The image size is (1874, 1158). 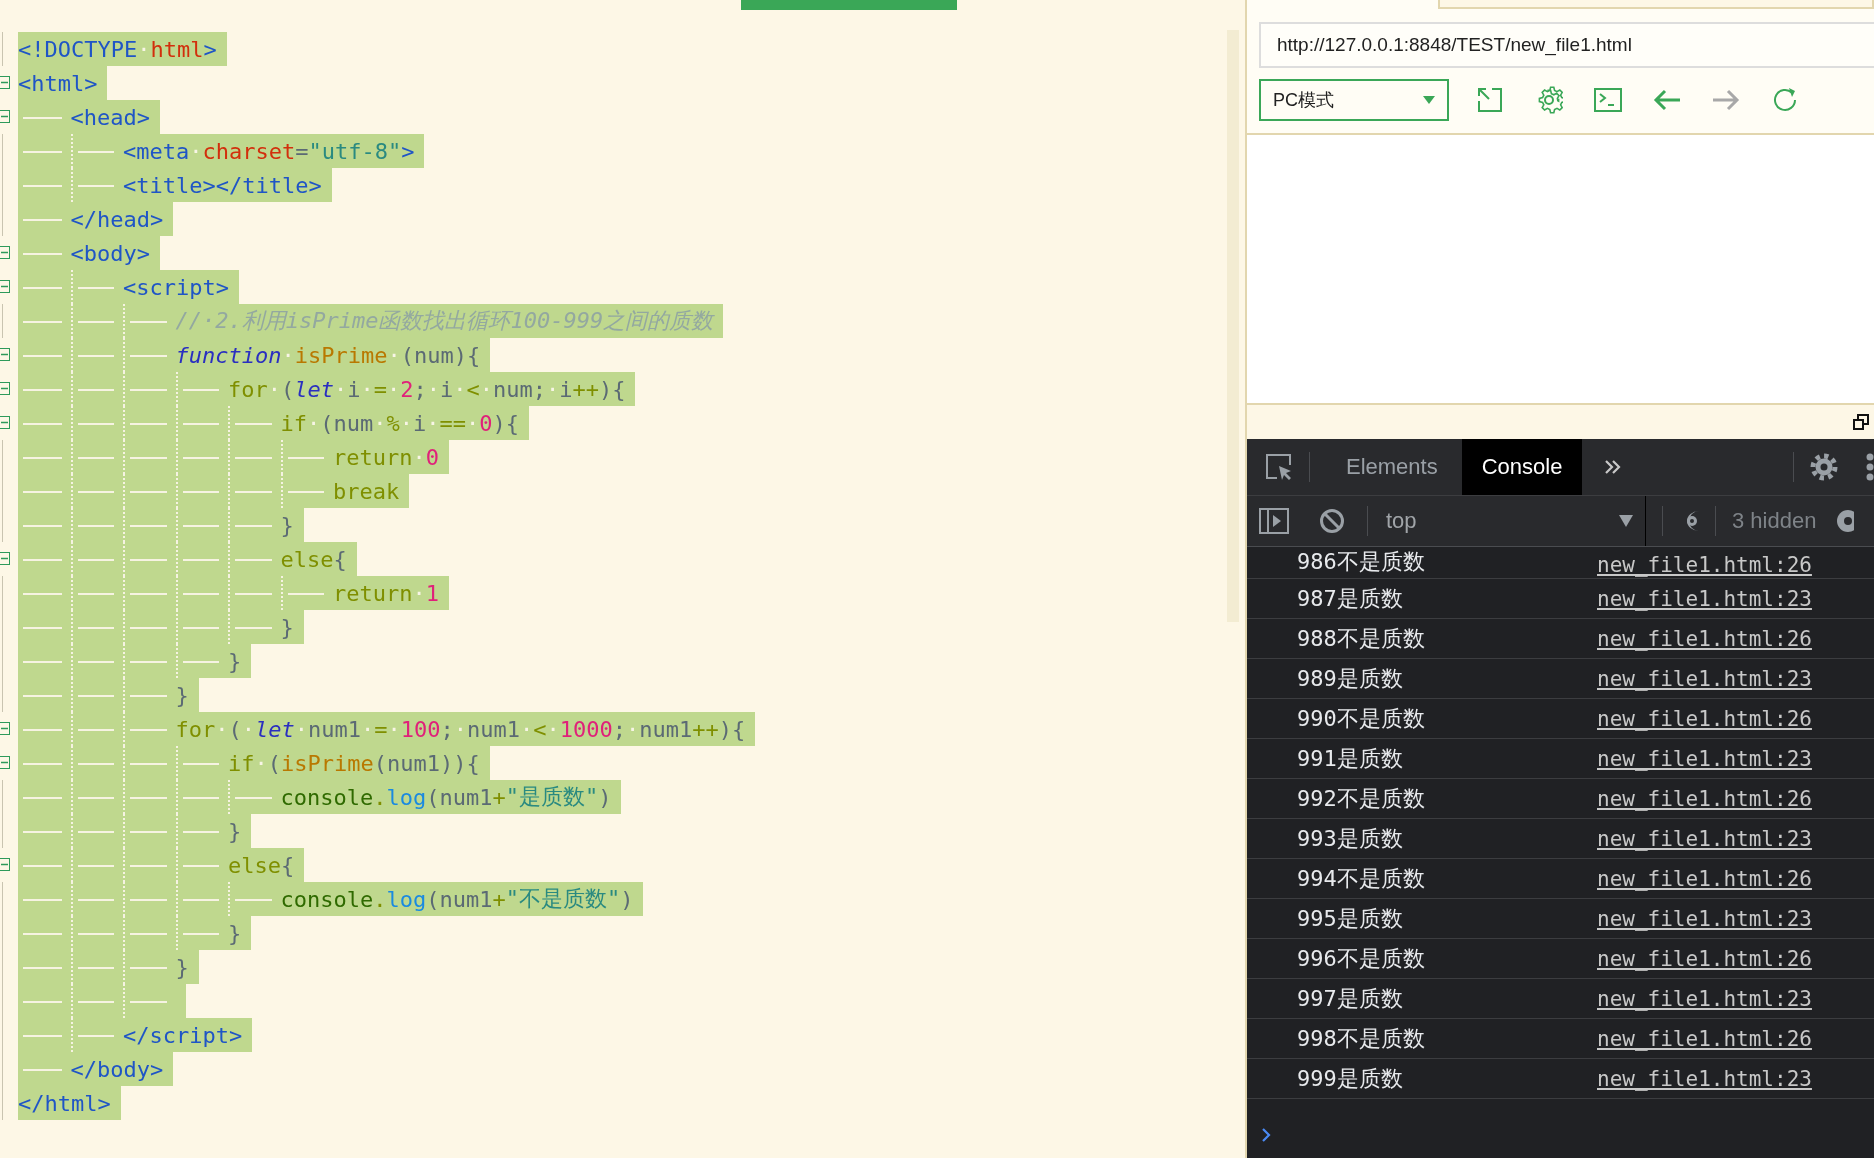 What do you see at coordinates (1361, 958) in the screenshot?
I see `console-message: 996不是质数` at bounding box center [1361, 958].